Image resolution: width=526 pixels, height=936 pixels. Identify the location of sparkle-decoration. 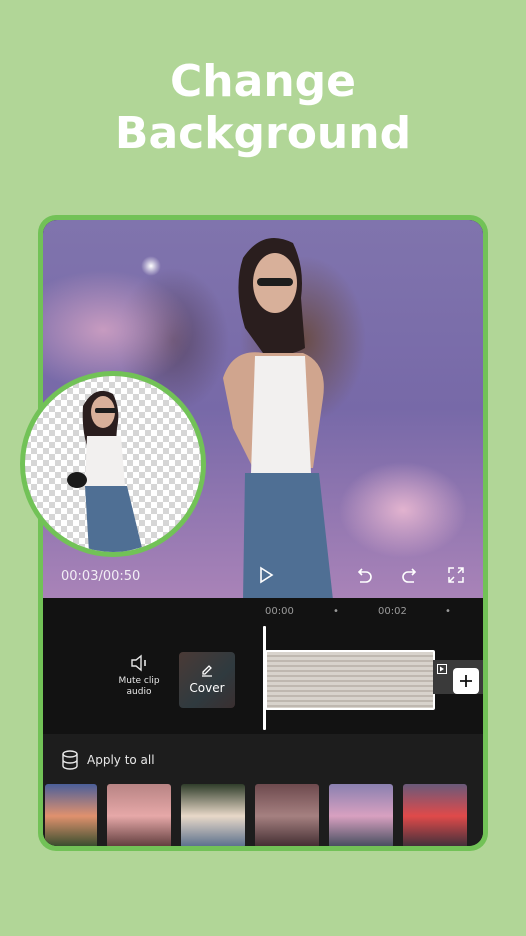
(151, 266).